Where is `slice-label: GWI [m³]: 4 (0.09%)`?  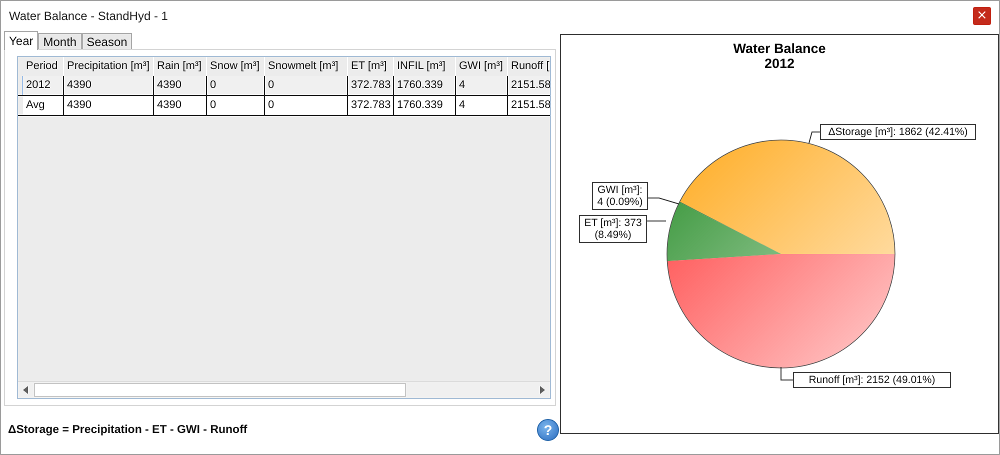
slice-label: GWI [m³]: 4 (0.09%) is located at coordinates (620, 196).